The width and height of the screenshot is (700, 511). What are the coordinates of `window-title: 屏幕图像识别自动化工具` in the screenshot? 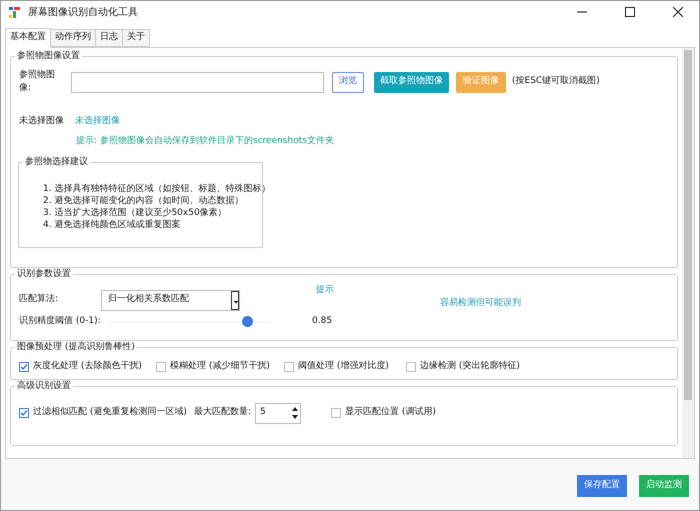 It's located at (83, 13).